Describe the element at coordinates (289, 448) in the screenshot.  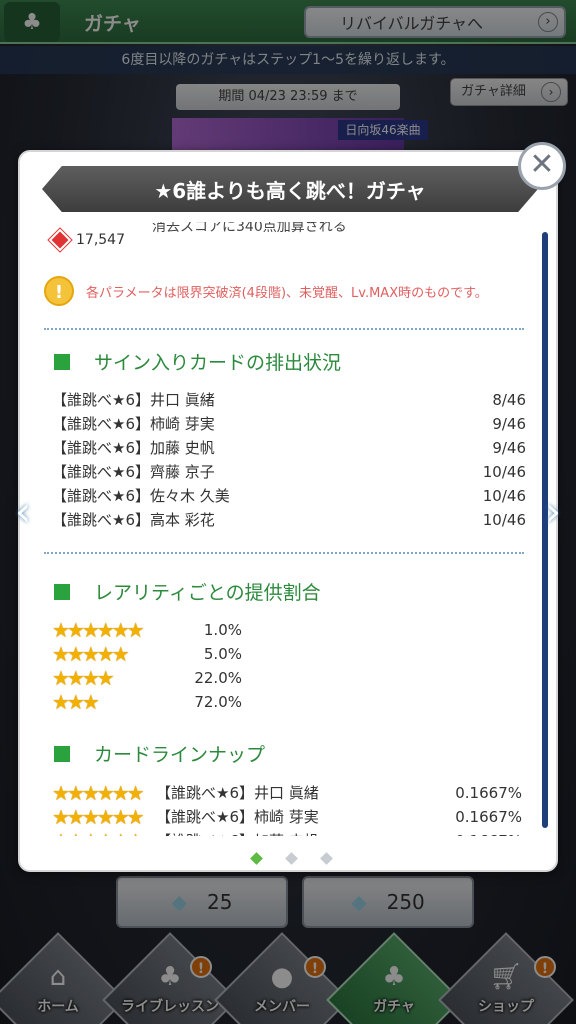
I see `list-item: 【誰跳べ★6】加藤 史帆 9/46` at that location.